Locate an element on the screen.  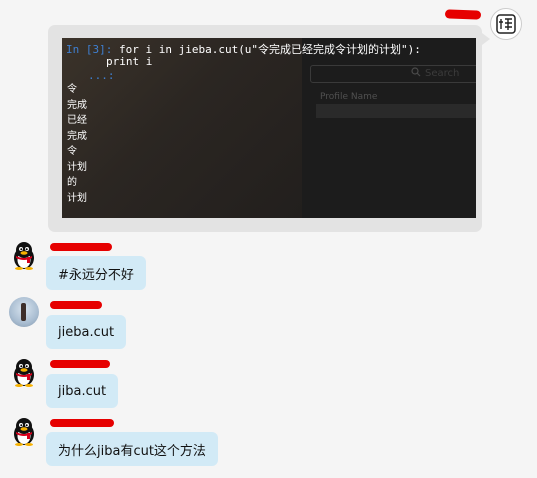
message-text: 为什么jiba有cut这个方法 is located at coordinates (132, 451).